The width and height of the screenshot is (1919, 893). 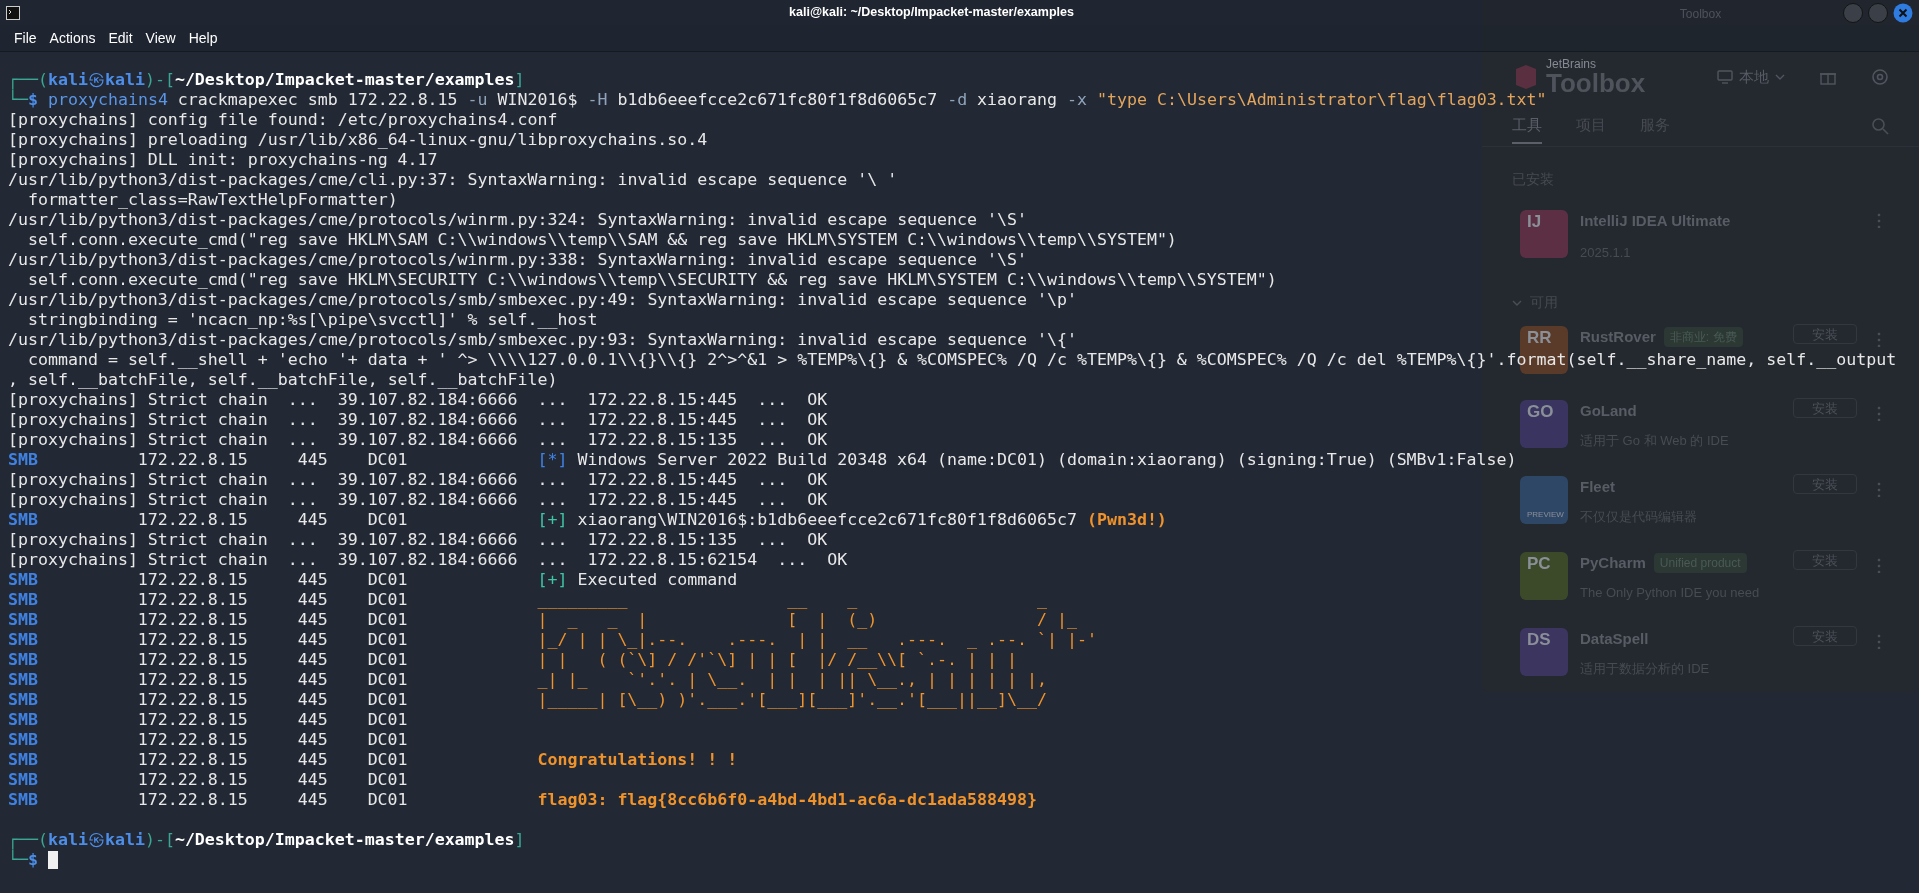 What do you see at coordinates (527, 680) in the screenshot?
I see `smb-output-line: SMB 172.22.8.15 445 DC01 _| |_ `'.'. | \__. | | | || \__., | | | | | |,` at bounding box center [527, 680].